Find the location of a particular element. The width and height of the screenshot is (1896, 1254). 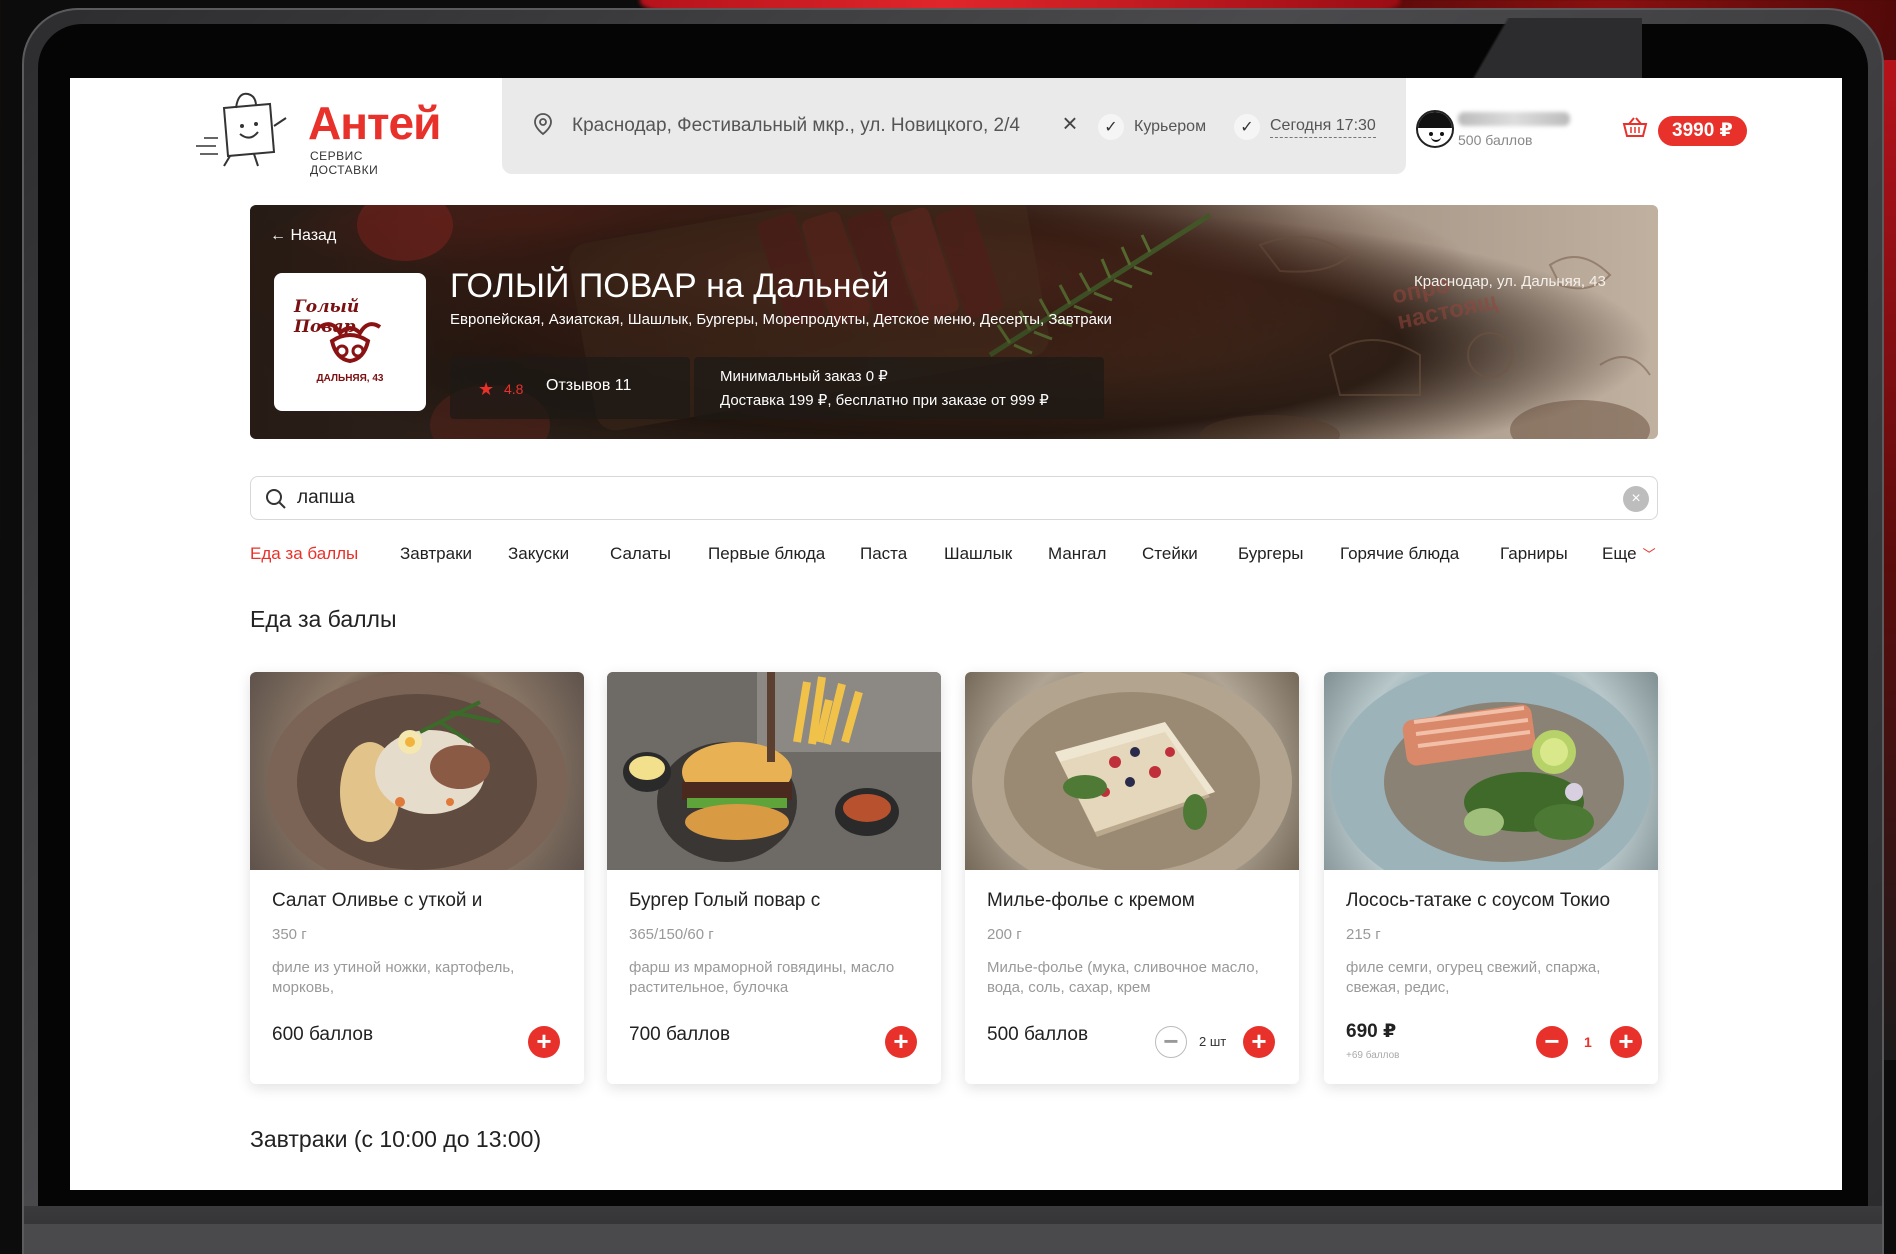

location-pin-icon is located at coordinates (543, 124).